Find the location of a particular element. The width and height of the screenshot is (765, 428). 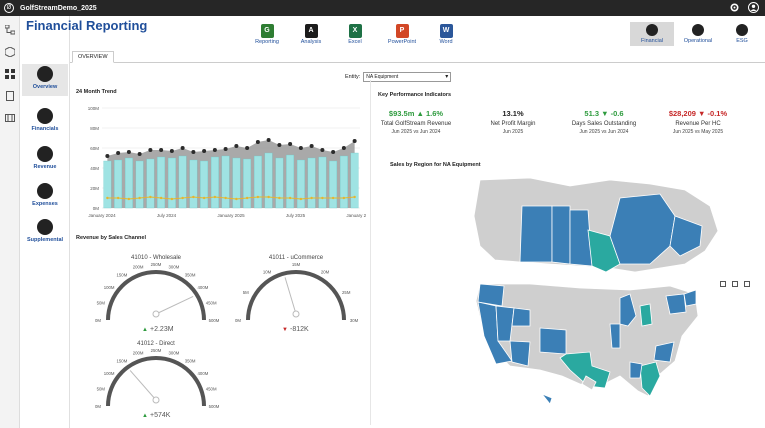

tab-overview: OVERVIEW is located at coordinates (93, 57).